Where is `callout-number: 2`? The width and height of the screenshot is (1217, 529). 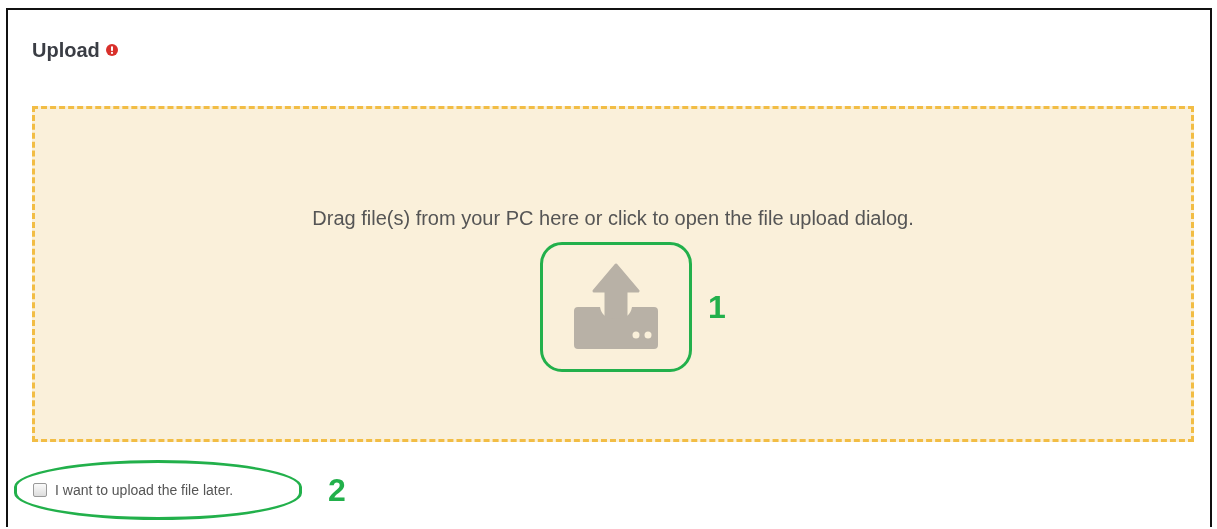
callout-number: 2 is located at coordinates (337, 490).